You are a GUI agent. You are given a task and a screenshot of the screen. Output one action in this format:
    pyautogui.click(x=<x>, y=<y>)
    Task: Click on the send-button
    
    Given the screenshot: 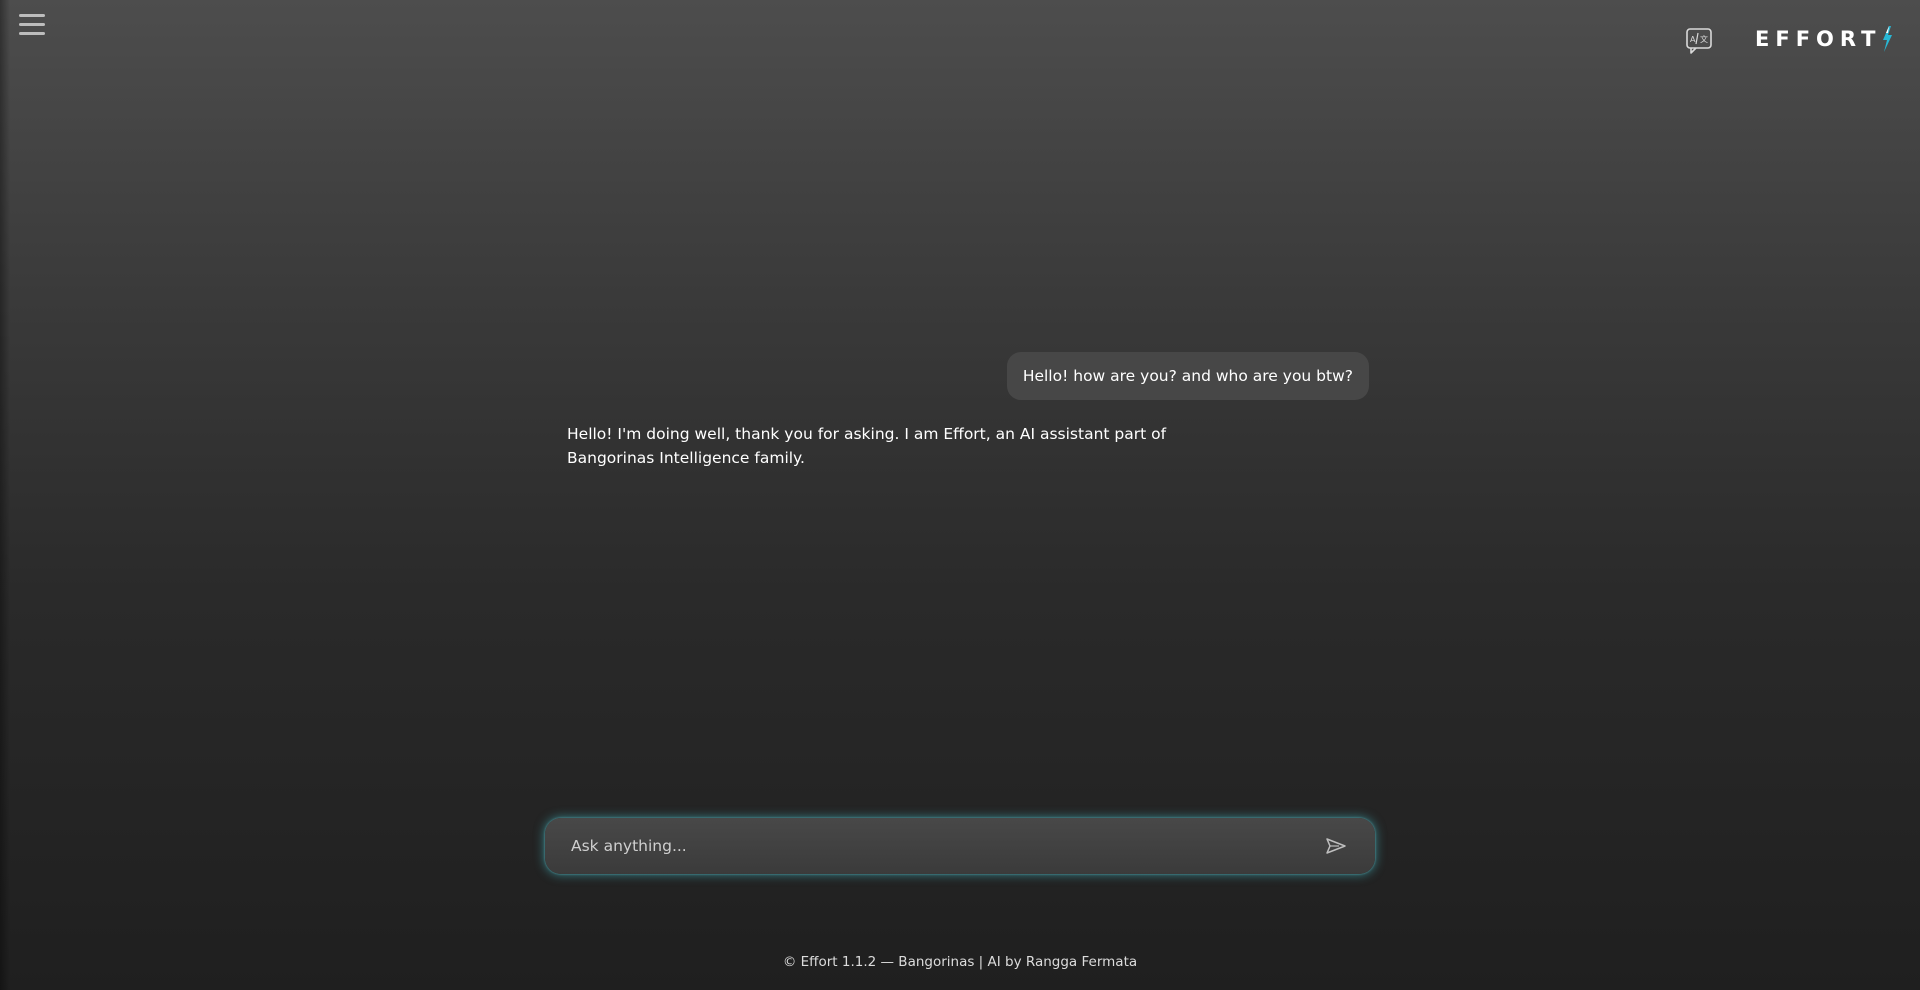 What is the action you would take?
    pyautogui.click(x=1336, y=846)
    